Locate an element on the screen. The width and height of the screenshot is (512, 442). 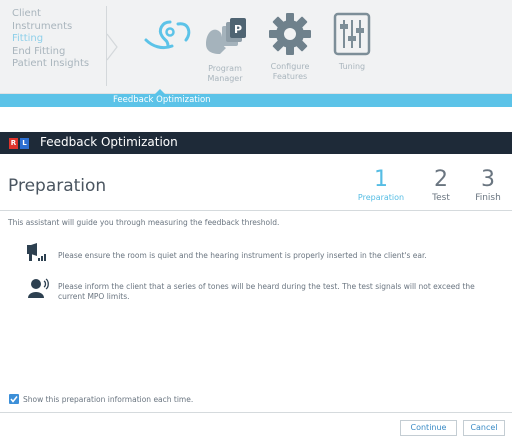
left-ear-badge: L is located at coordinates (24, 143).